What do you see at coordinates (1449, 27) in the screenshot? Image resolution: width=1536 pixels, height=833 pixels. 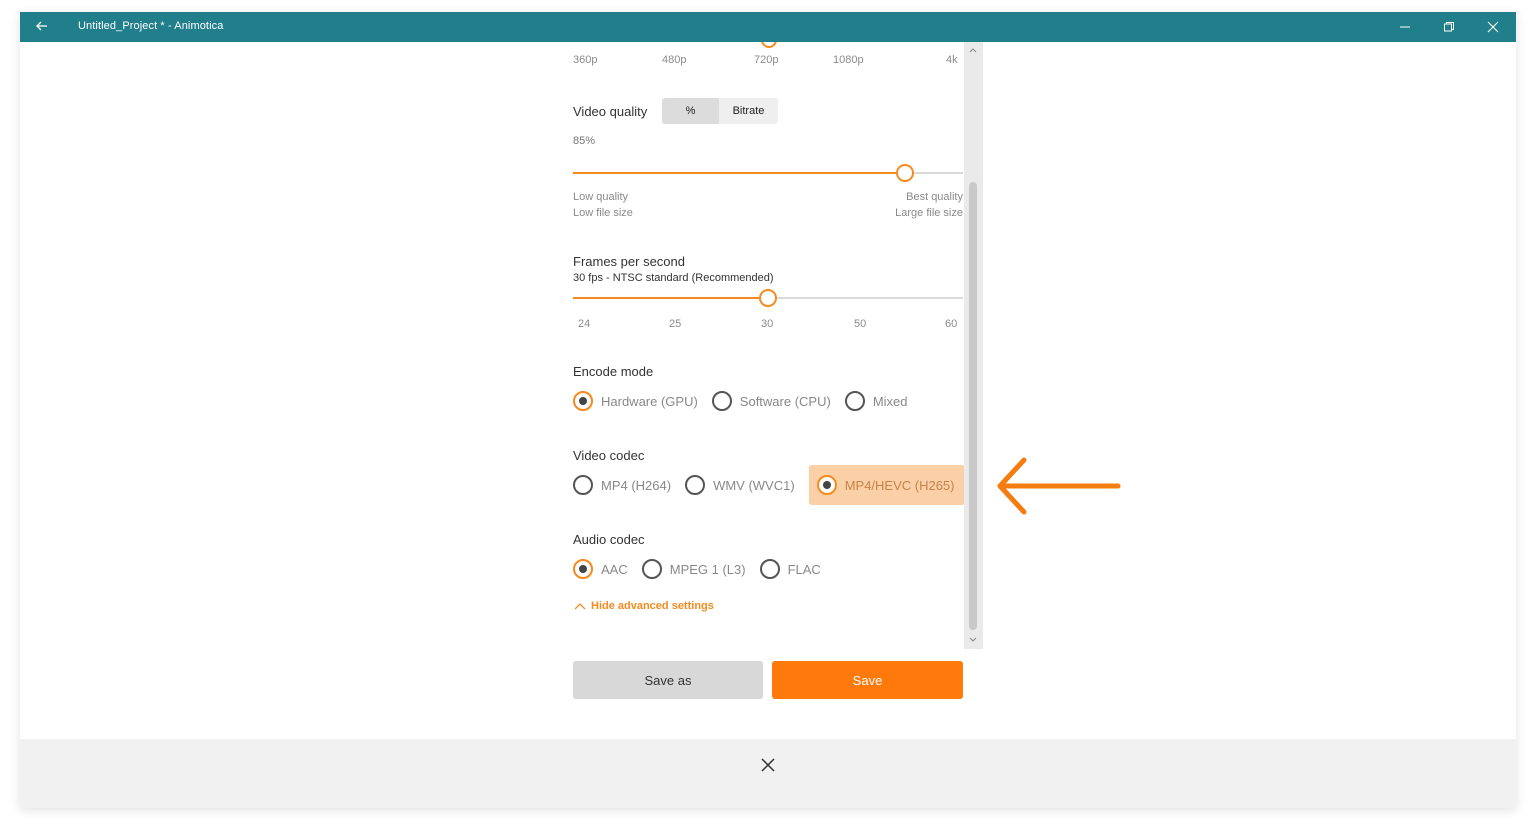 I see `restore-icon` at bounding box center [1449, 27].